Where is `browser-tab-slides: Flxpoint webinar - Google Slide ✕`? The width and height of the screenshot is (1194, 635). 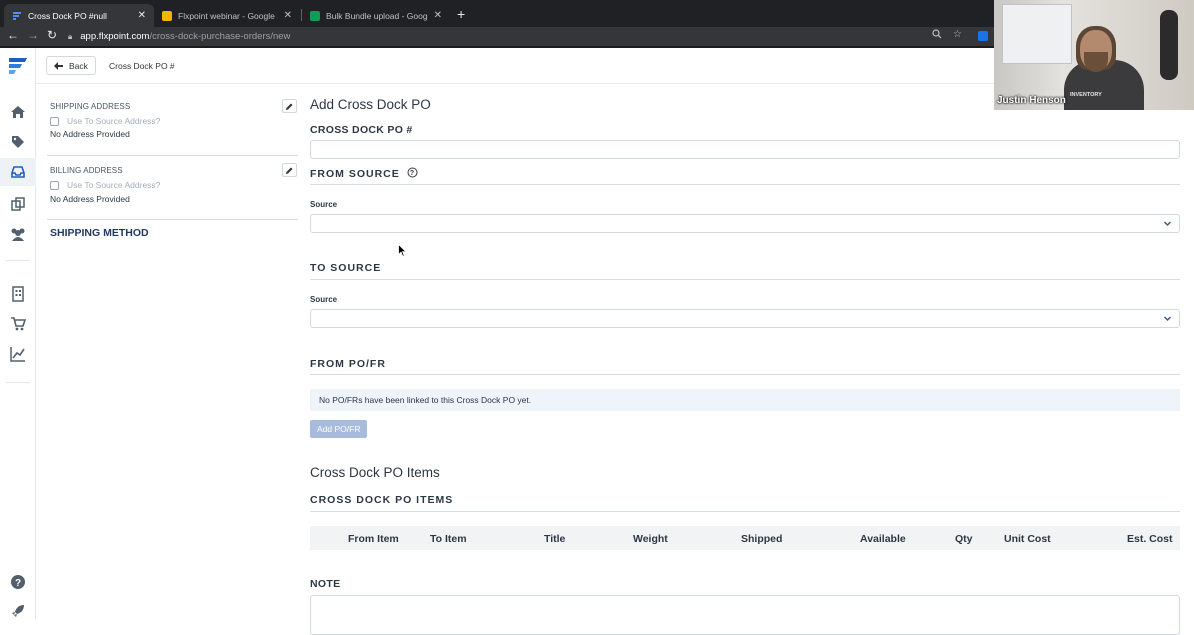
browser-tab-slides: Flxpoint webinar - Google Slide ✕ is located at coordinates (227, 15).